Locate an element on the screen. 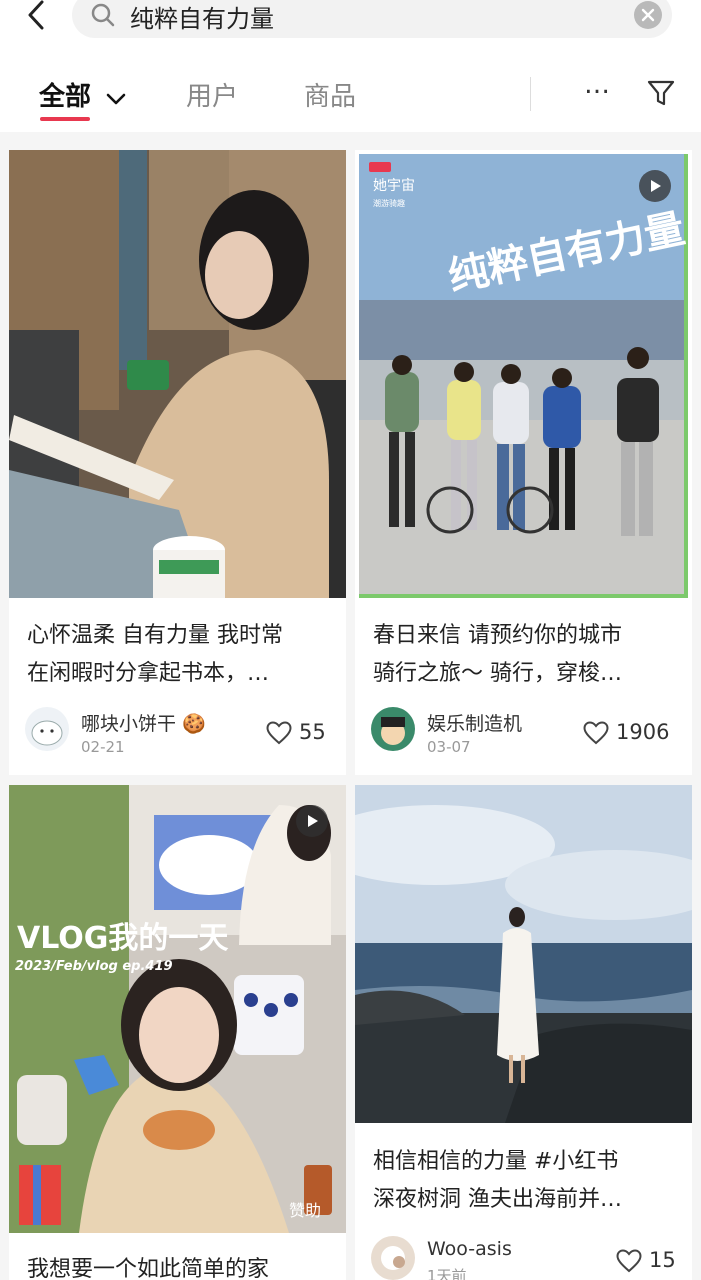 This screenshot has width=701, height=1280. like-count: 55 is located at coordinates (312, 732).